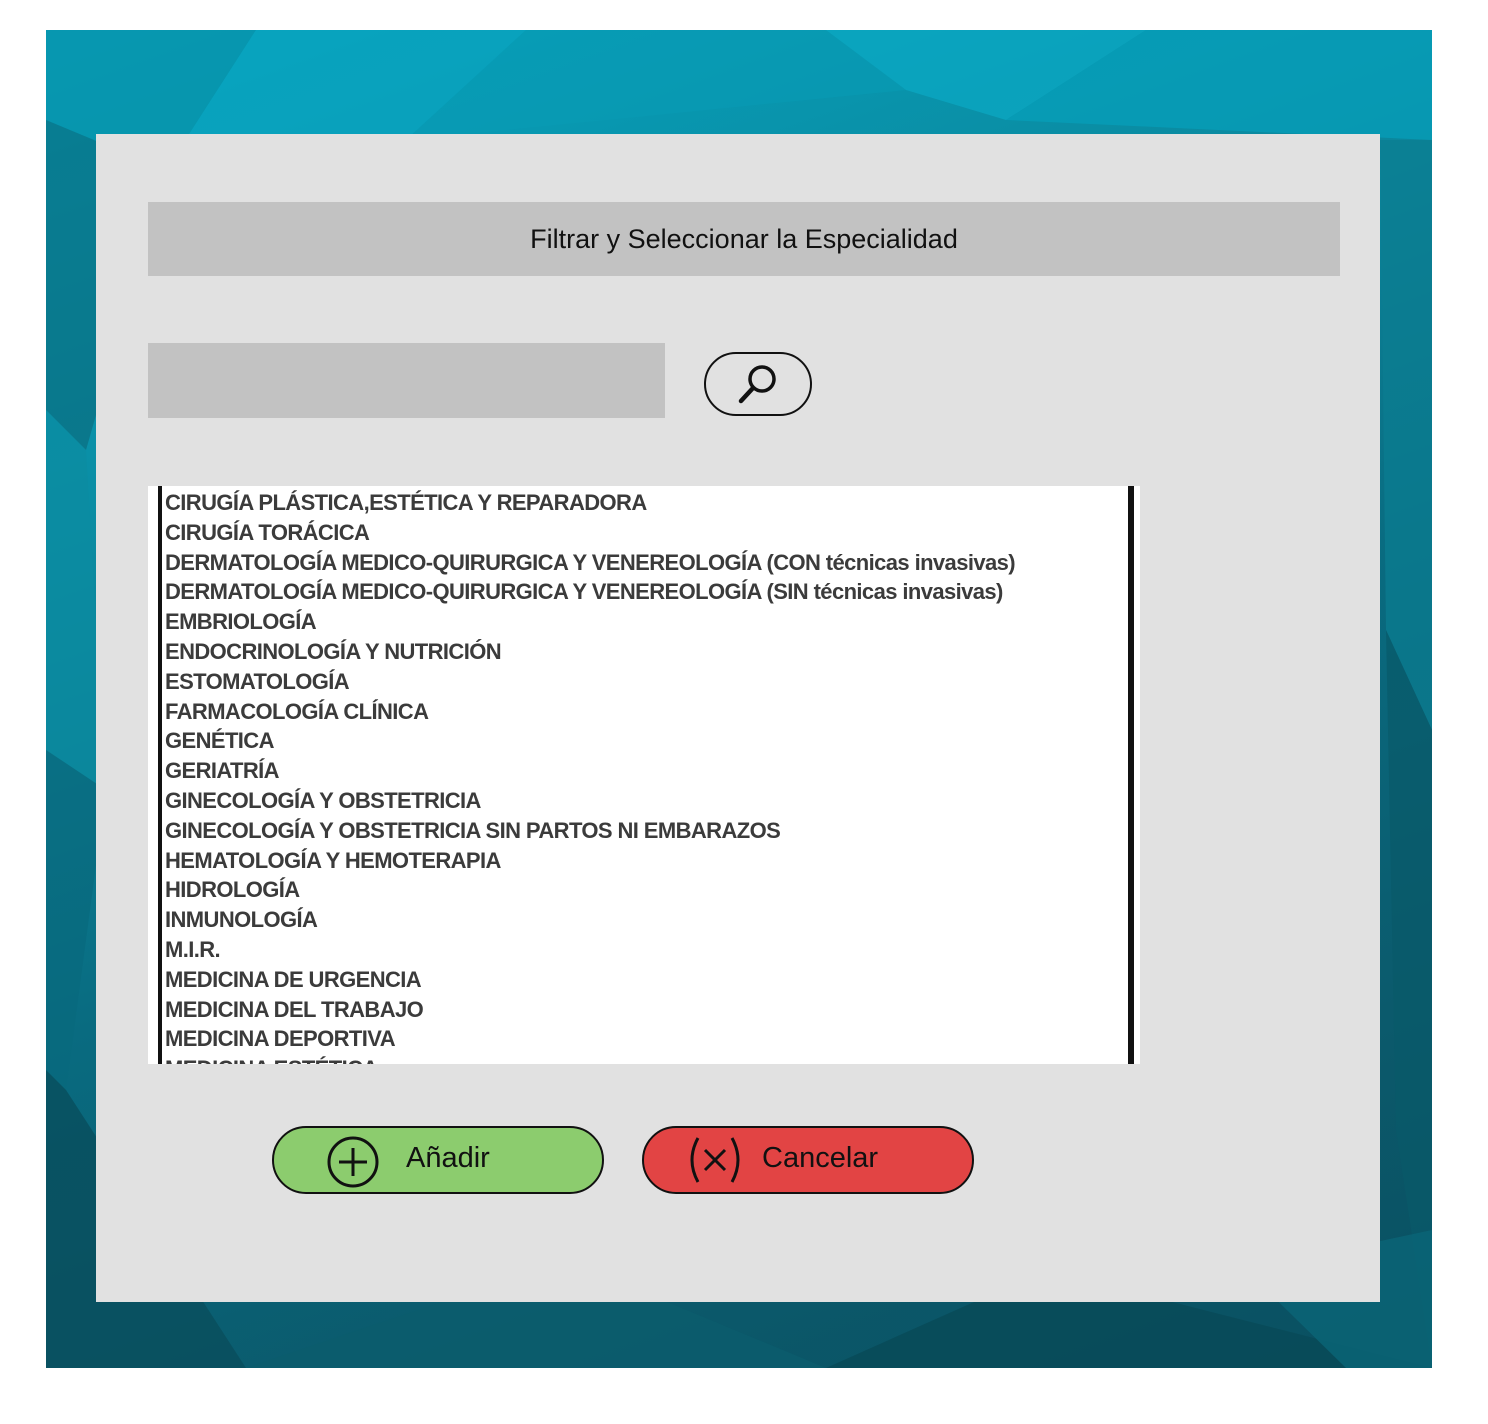 Image resolution: width=1488 pixels, height=1424 pixels. Describe the element at coordinates (590, 741) in the screenshot. I see `list-item: GENÉTICA` at that location.